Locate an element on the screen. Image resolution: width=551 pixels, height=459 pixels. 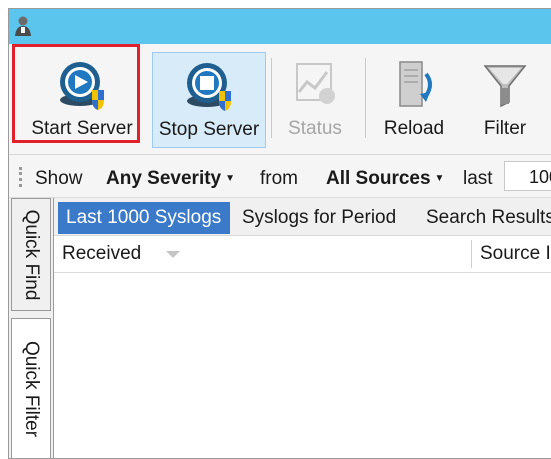
stop-server-label: Stop Server is located at coordinates (209, 129).